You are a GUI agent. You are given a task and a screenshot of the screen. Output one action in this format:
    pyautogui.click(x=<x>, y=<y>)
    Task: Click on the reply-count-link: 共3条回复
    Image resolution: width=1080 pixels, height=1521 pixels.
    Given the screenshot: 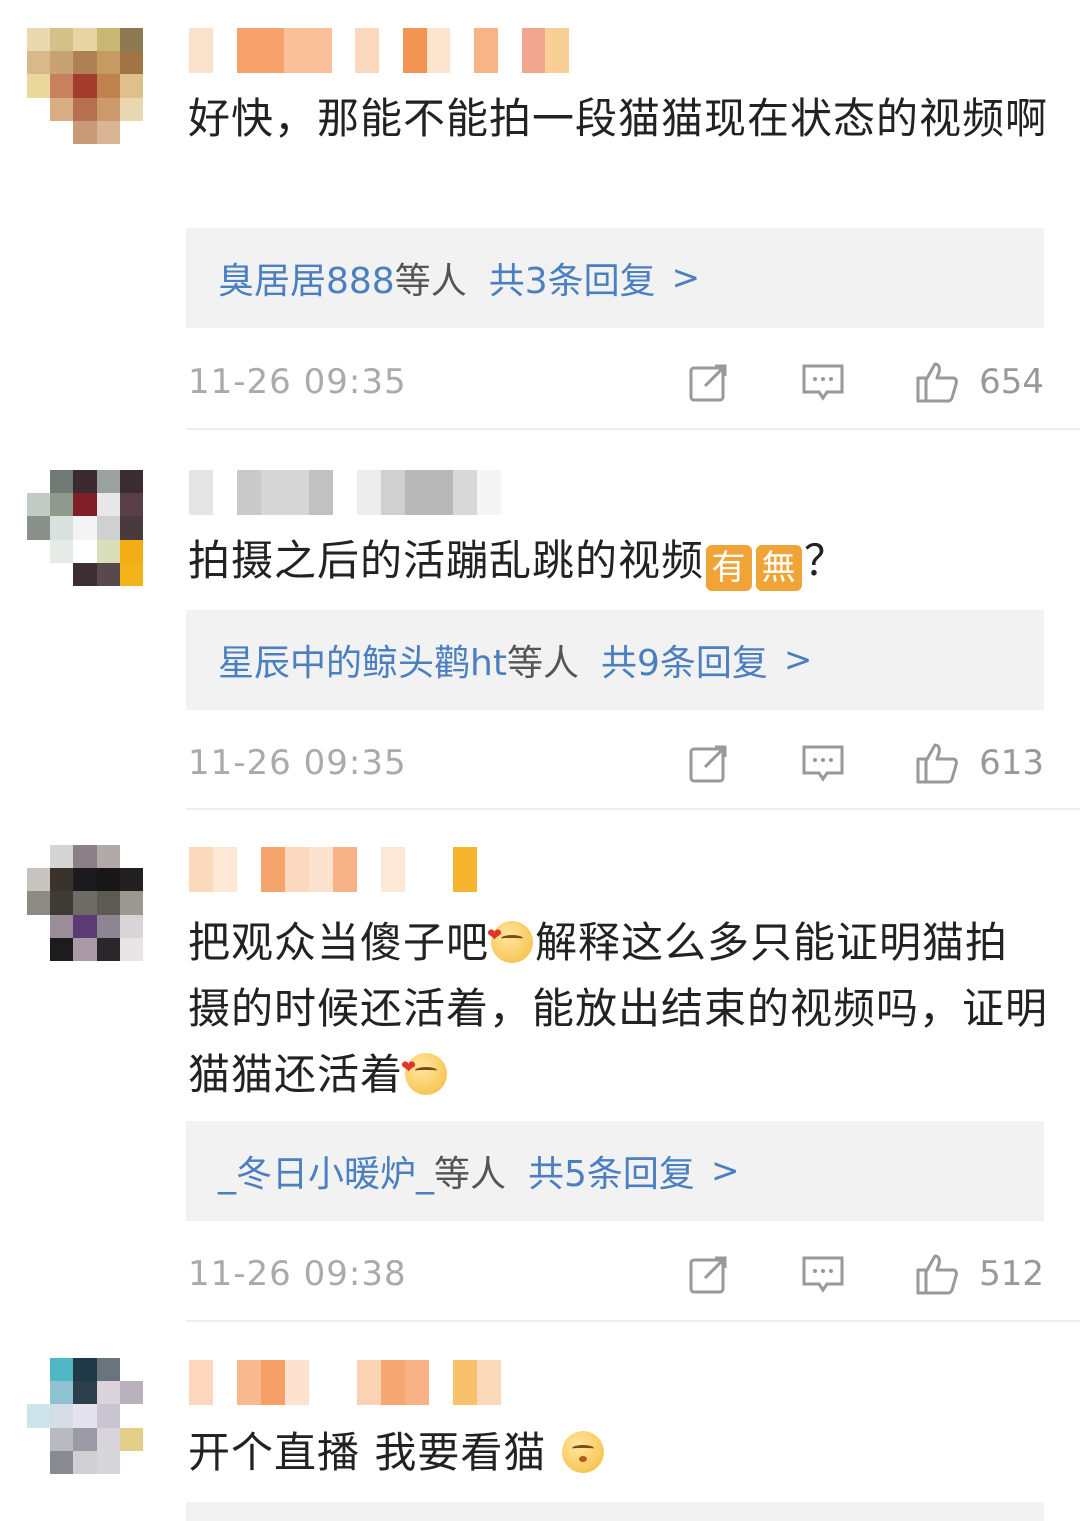 What is the action you would take?
    pyautogui.click(x=572, y=278)
    